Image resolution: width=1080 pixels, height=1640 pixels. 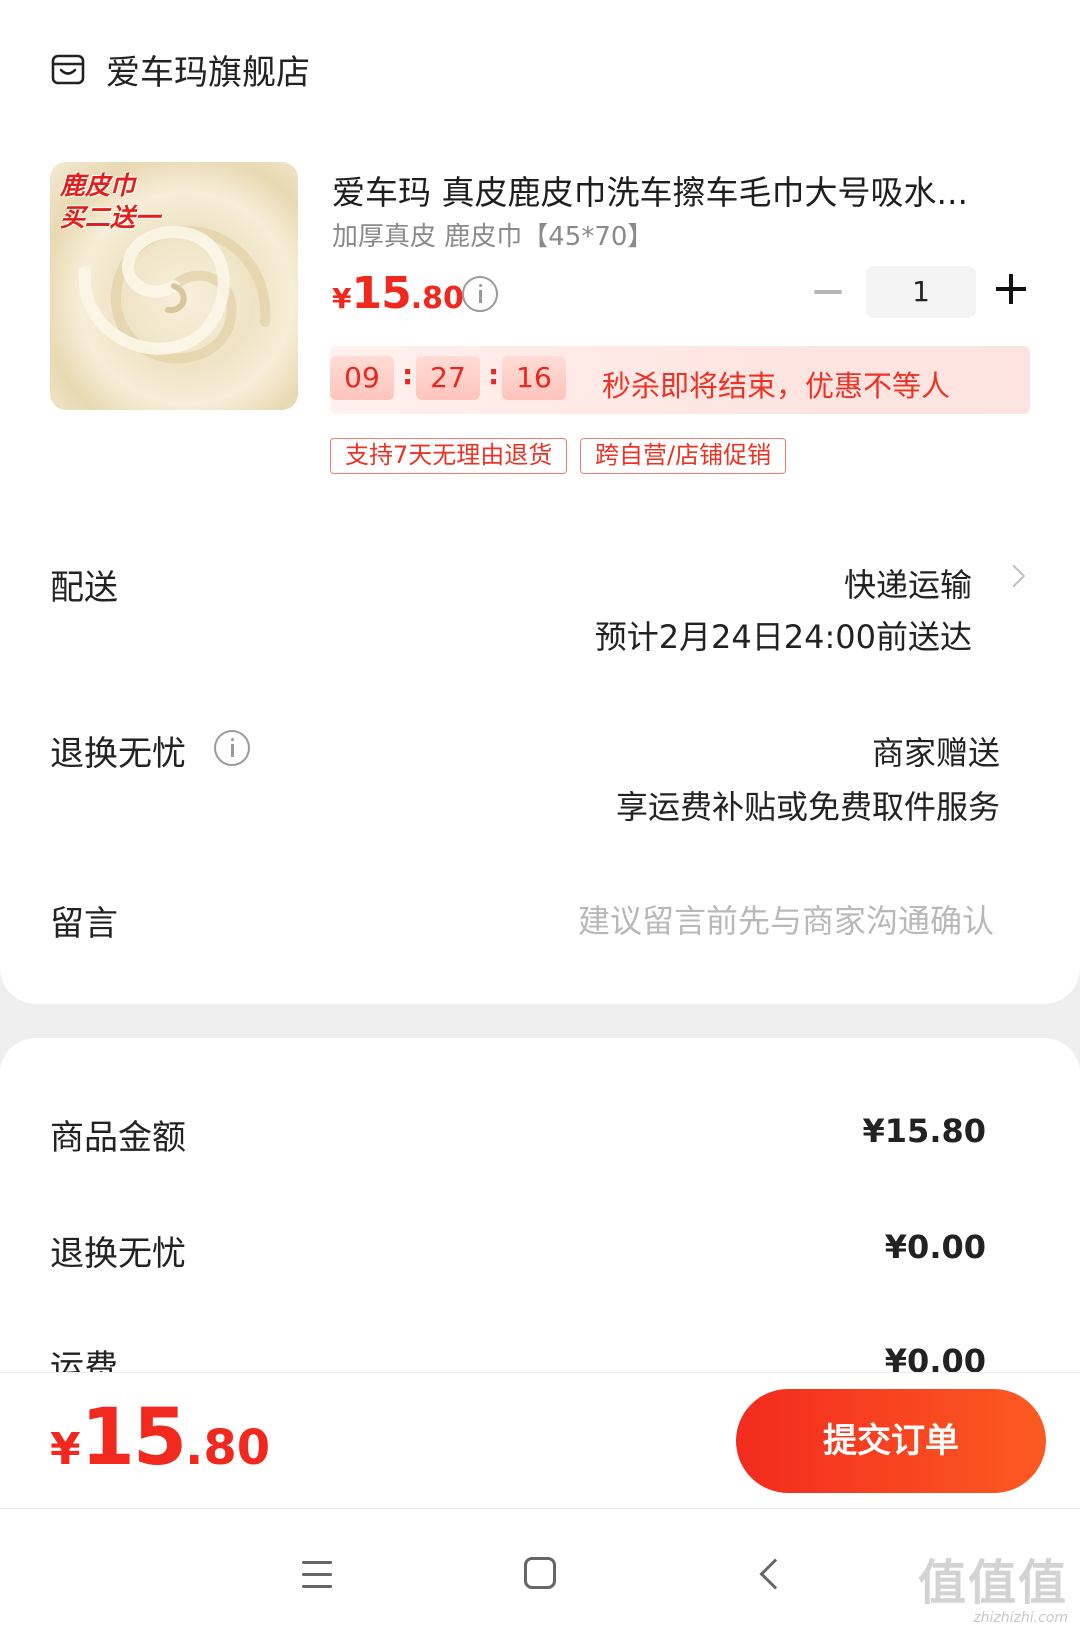 I want to click on countdown-seconds: 16, so click(x=534, y=378).